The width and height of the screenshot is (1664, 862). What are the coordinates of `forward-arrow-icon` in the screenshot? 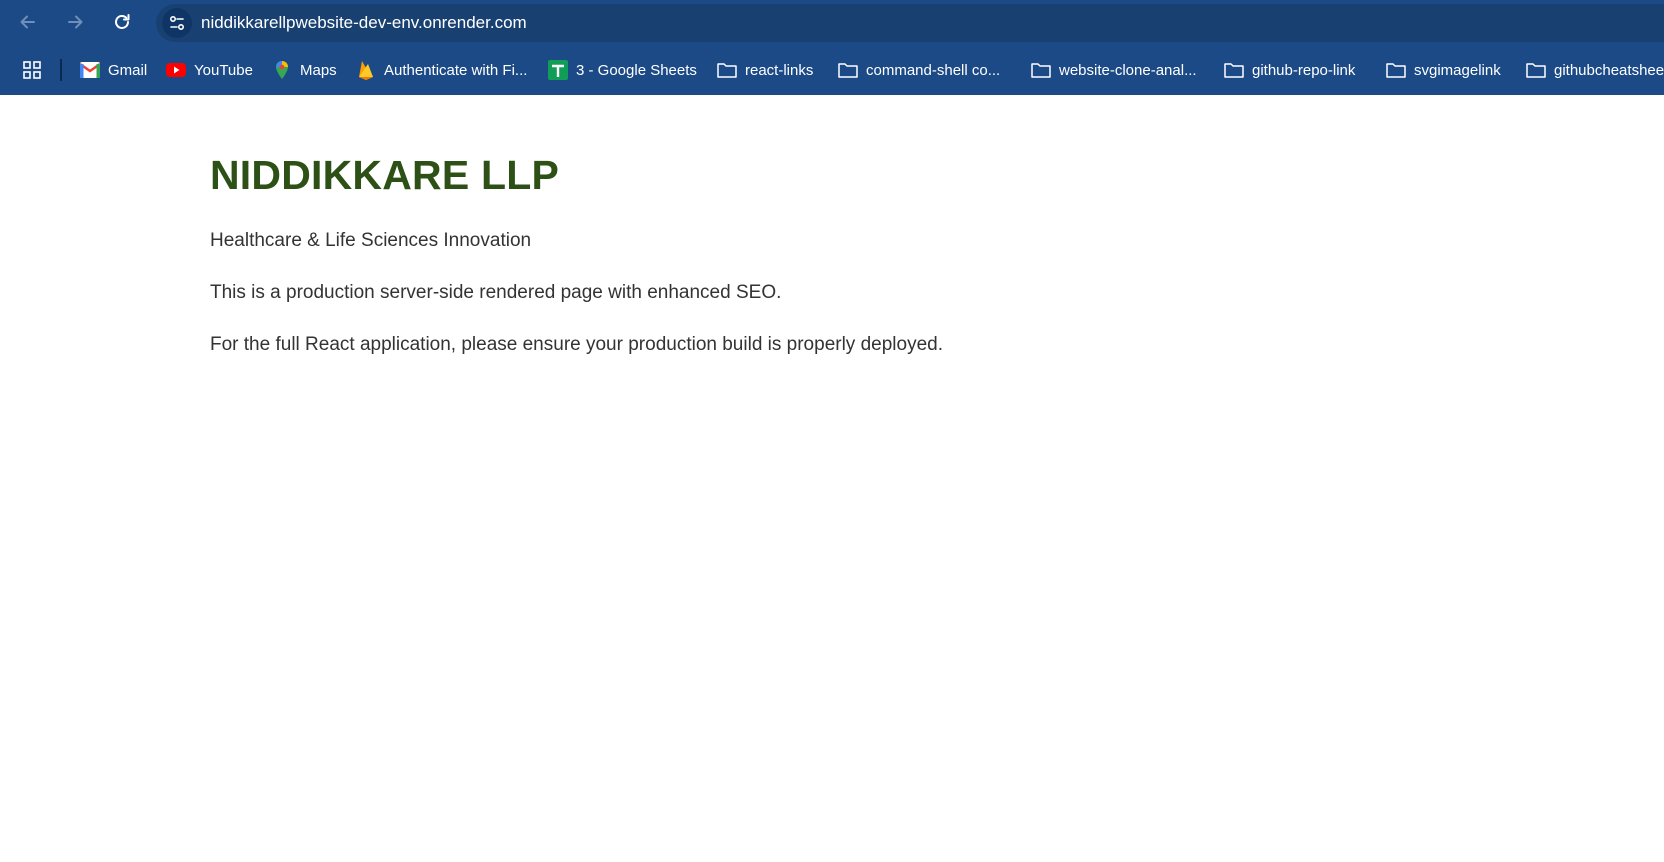 It's located at (75, 22).